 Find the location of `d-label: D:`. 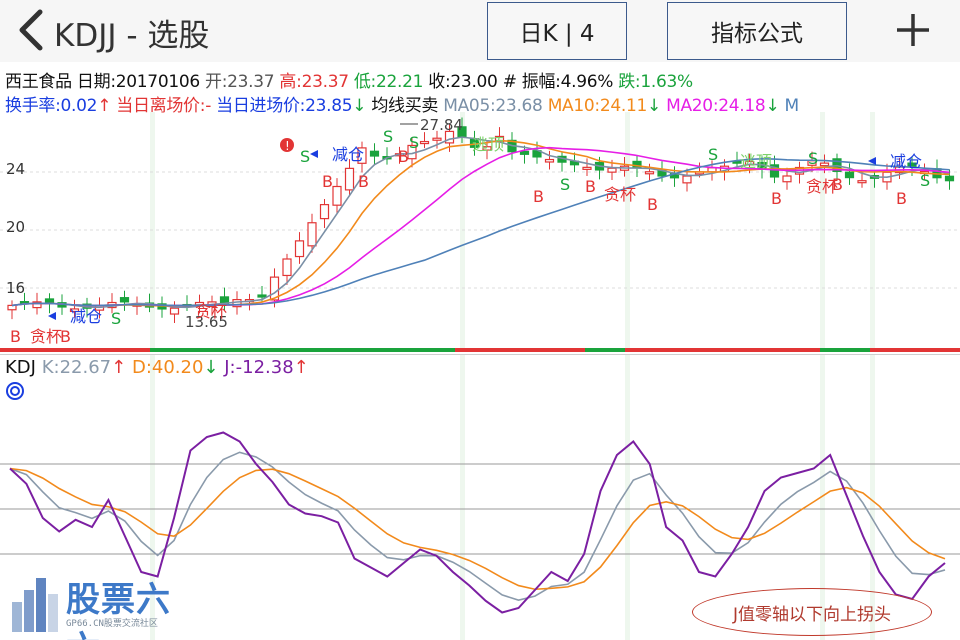

d-label: D: is located at coordinates (141, 367).